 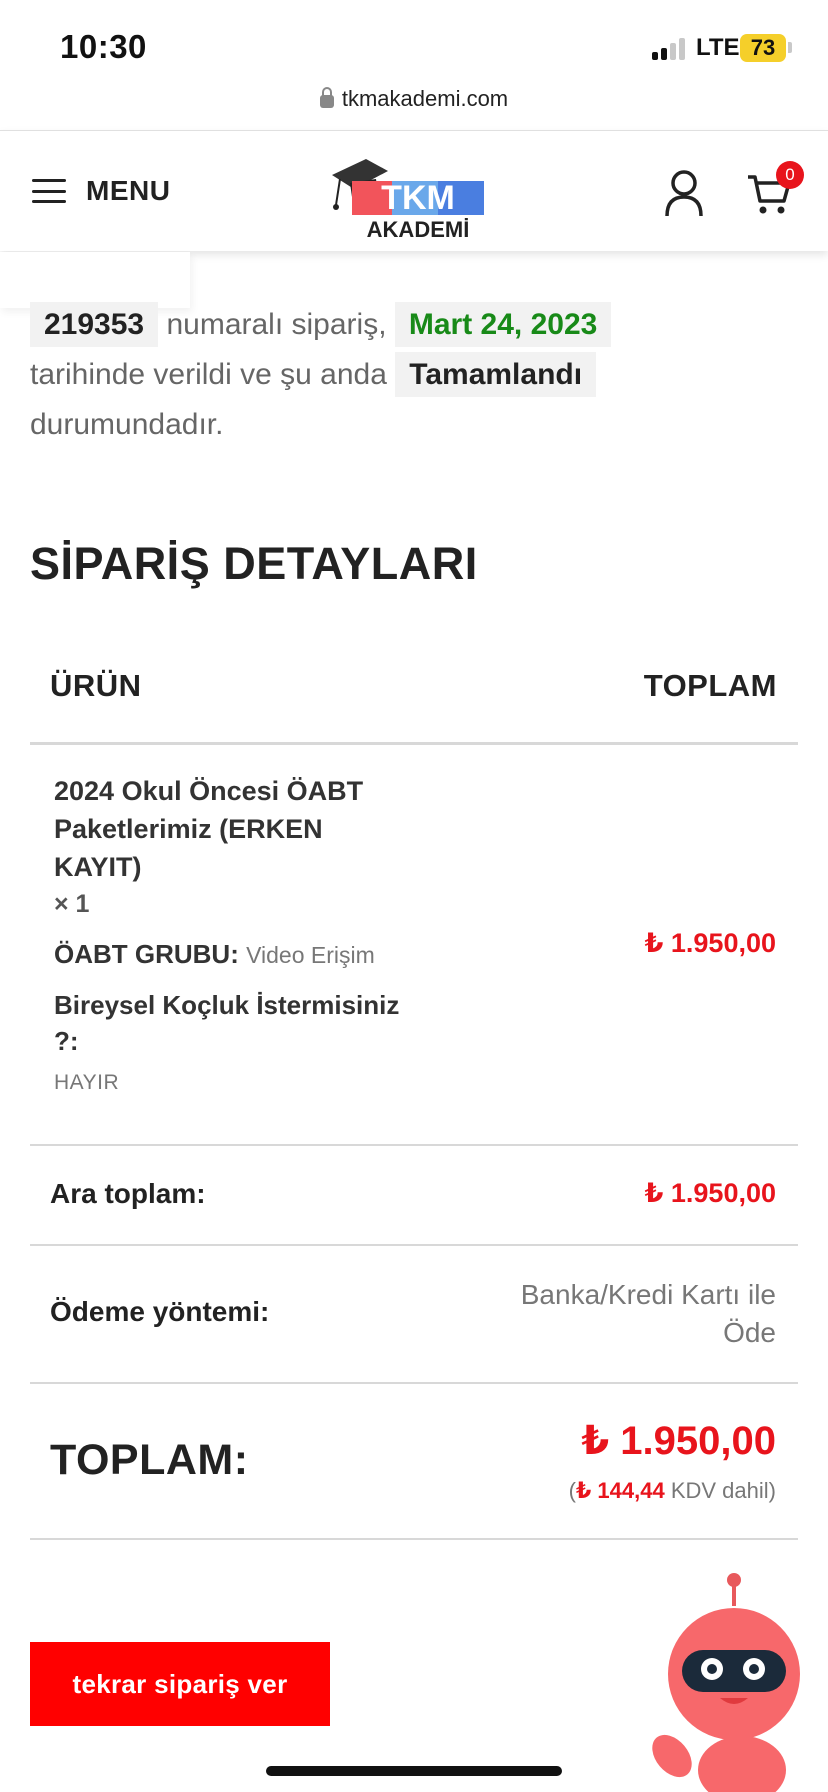 What do you see at coordinates (790, 175) in the screenshot?
I see `cart-count-badge: 0` at bounding box center [790, 175].